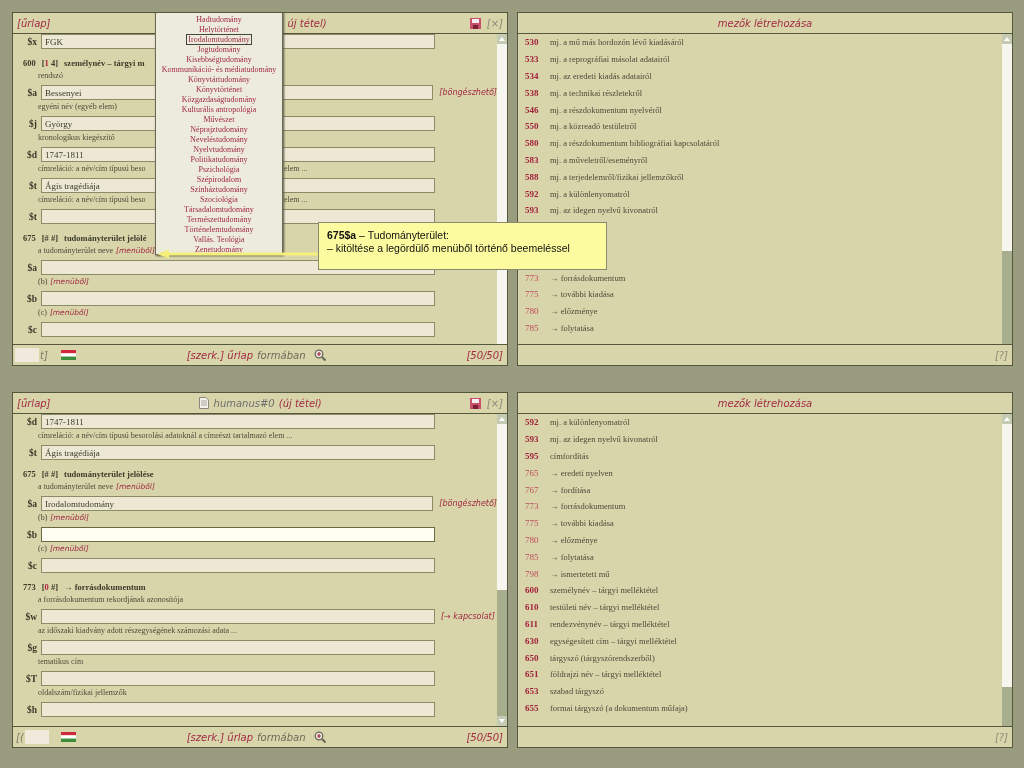 Image resolution: width=1024 pixels, height=768 pixels. What do you see at coordinates (84, 587) in the screenshot?
I see `field-heading: 773 [0 #] → forrásdokumentum` at bounding box center [84, 587].